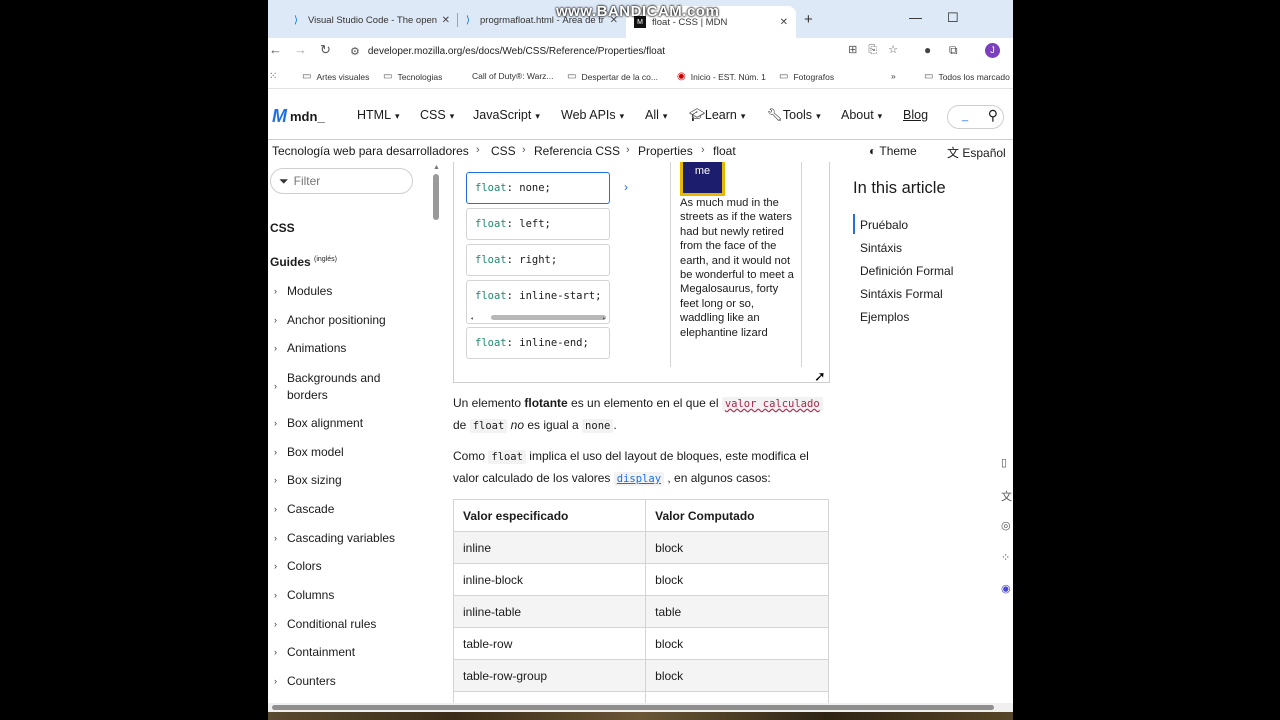 The image size is (1280, 720). What do you see at coordinates (370, 151) in the screenshot?
I see `breadcrumb-item: Tecnología web para desarrolladores` at bounding box center [370, 151].